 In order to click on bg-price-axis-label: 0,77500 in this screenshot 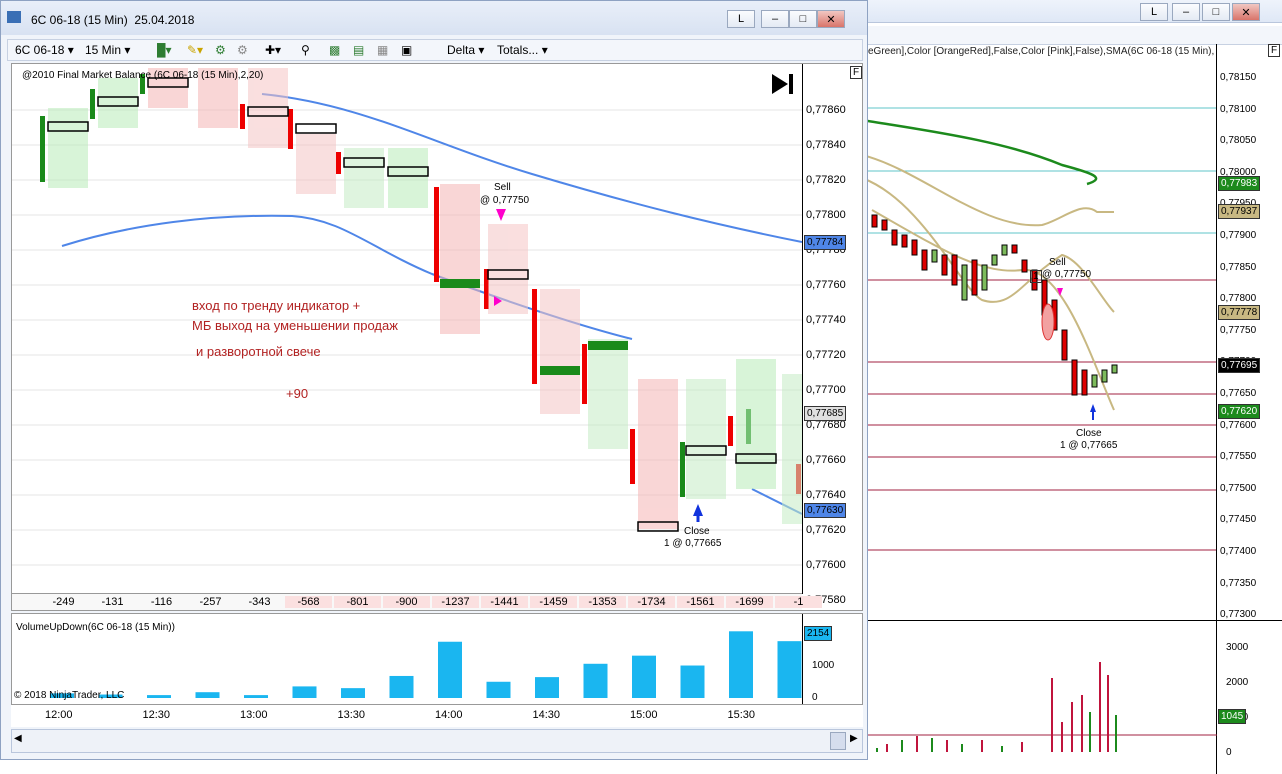, I will do `click(1238, 488)`.